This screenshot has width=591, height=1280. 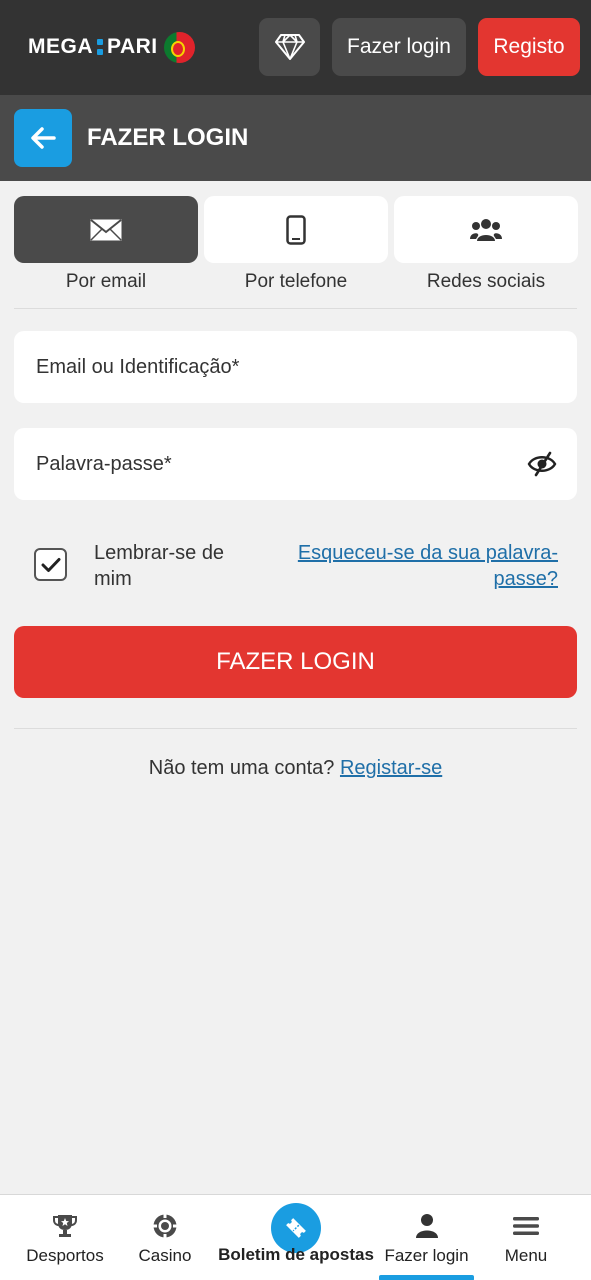 What do you see at coordinates (526, 1255) in the screenshot?
I see `nav-label-menu: Menu` at bounding box center [526, 1255].